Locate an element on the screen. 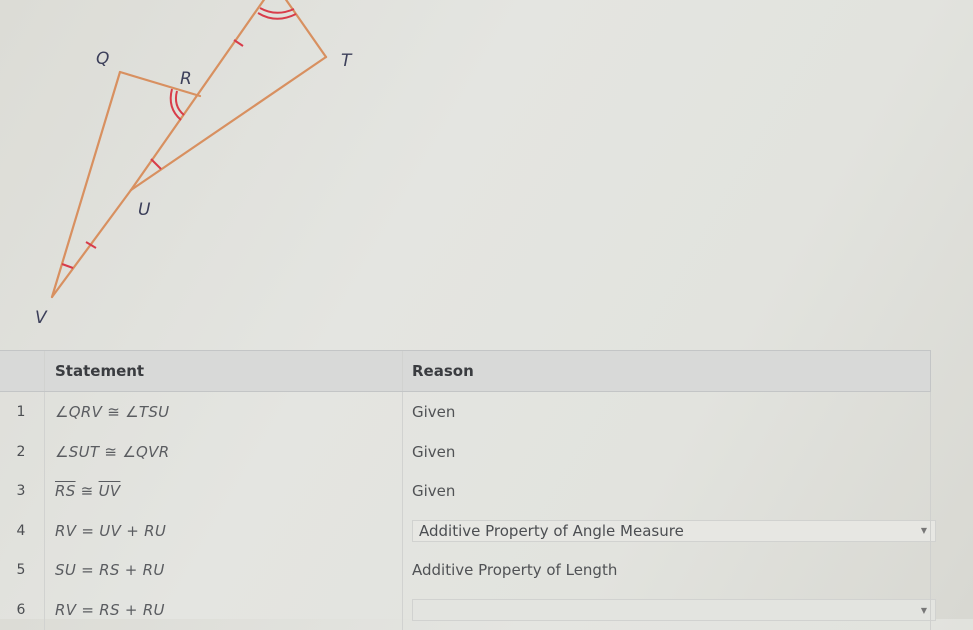 The image size is (973, 630). segment-UV: UV is located at coordinates (109, 491).